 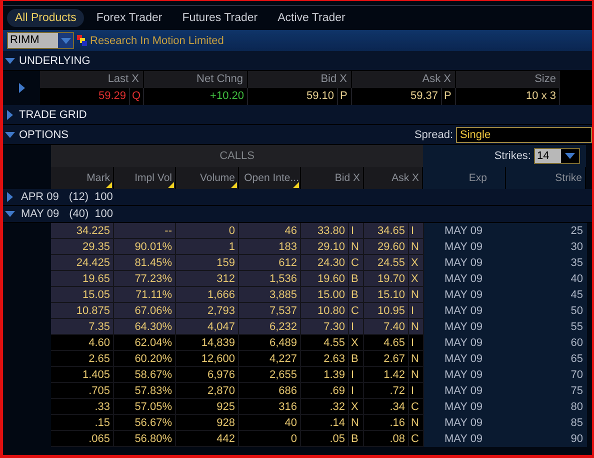 I want to click on tab: All Products, so click(x=45, y=18).